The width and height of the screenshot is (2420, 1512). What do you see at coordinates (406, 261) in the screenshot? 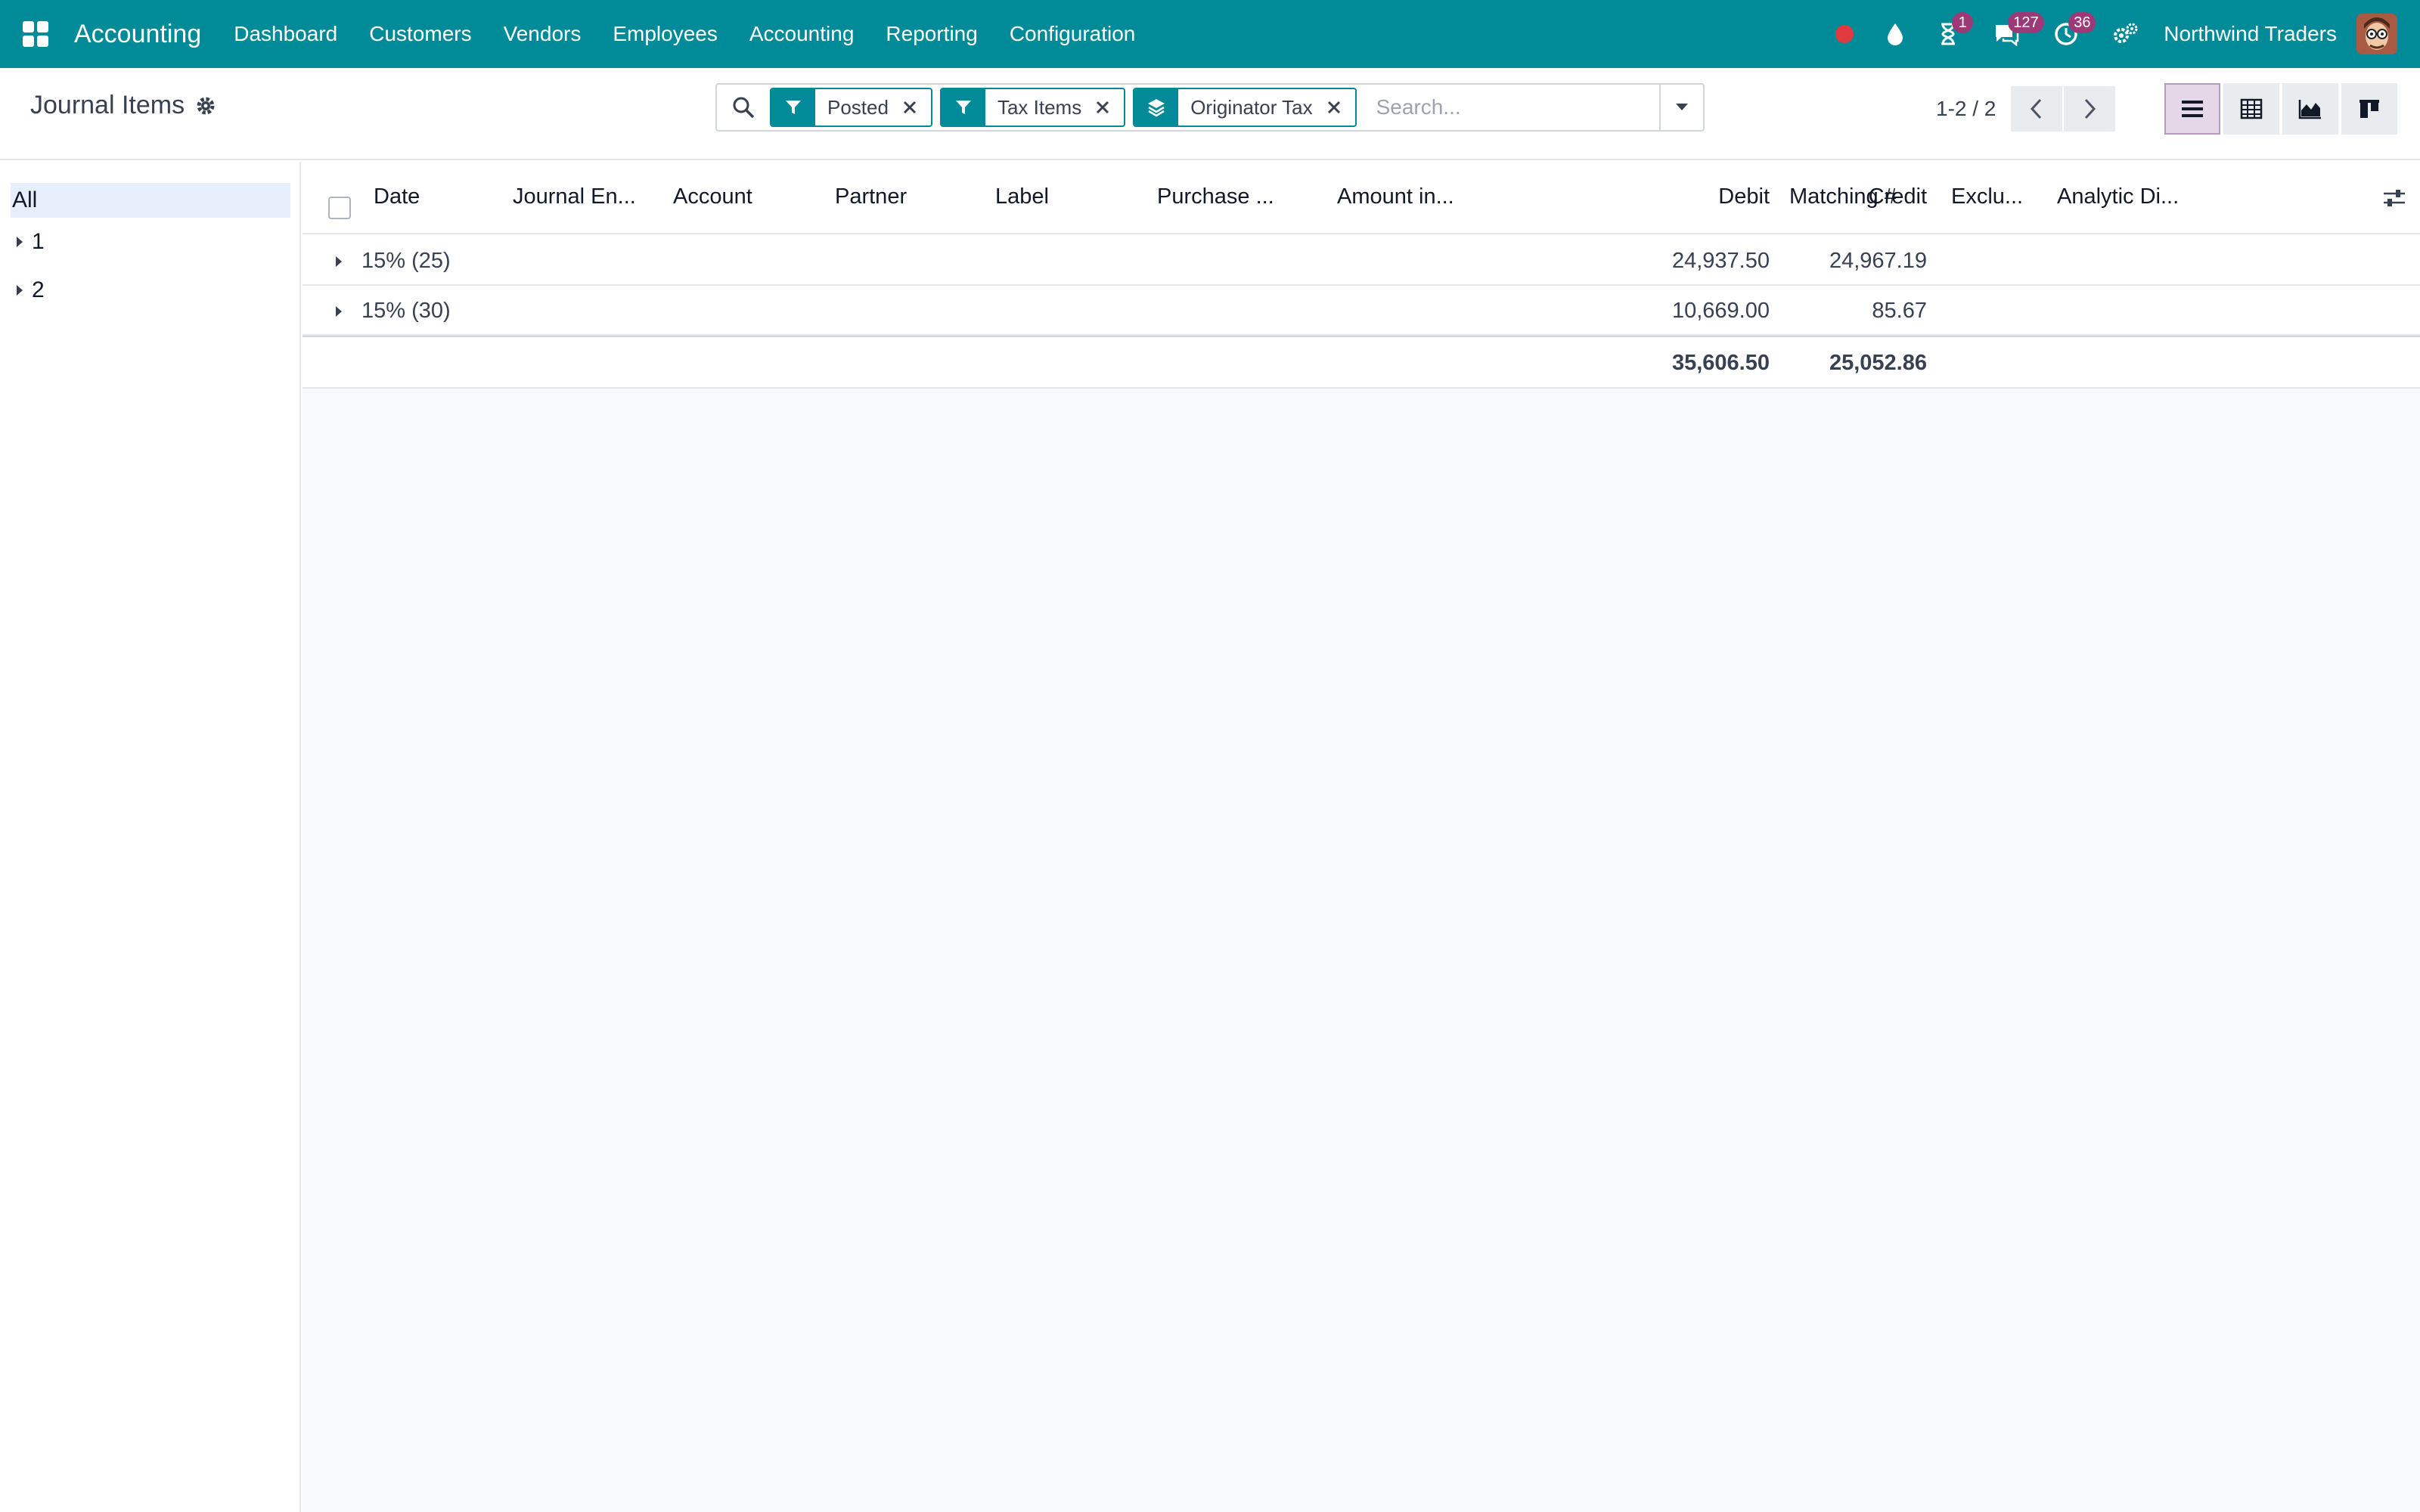
I see `group-name: 15% (25)` at bounding box center [406, 261].